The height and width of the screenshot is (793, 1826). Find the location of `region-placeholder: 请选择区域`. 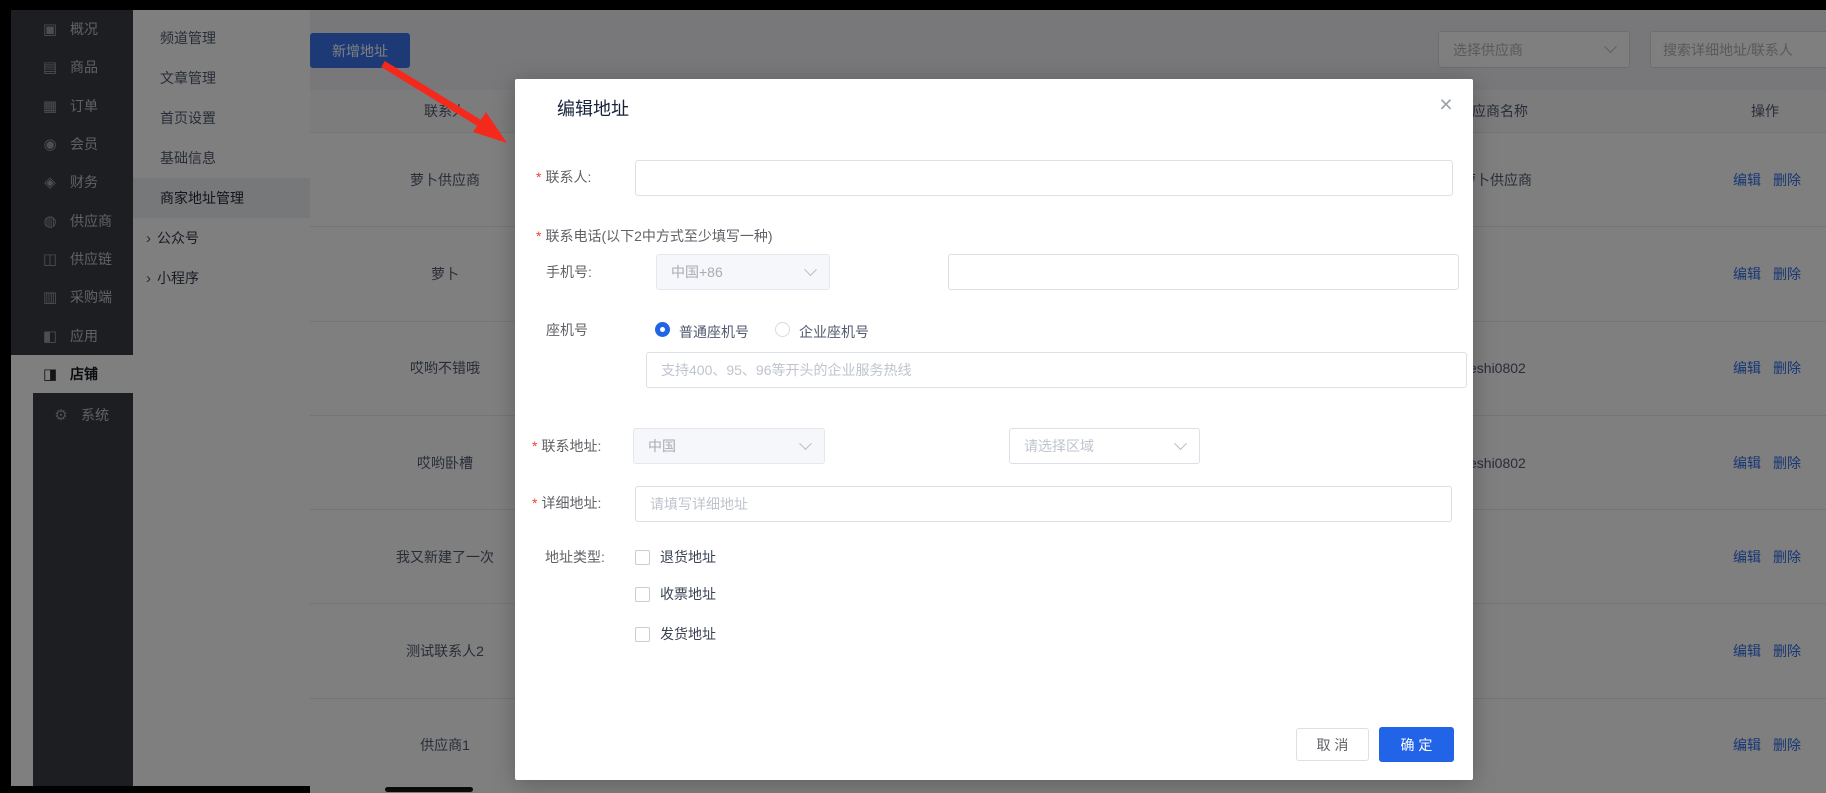

region-placeholder: 请选择区域 is located at coordinates (1059, 446).